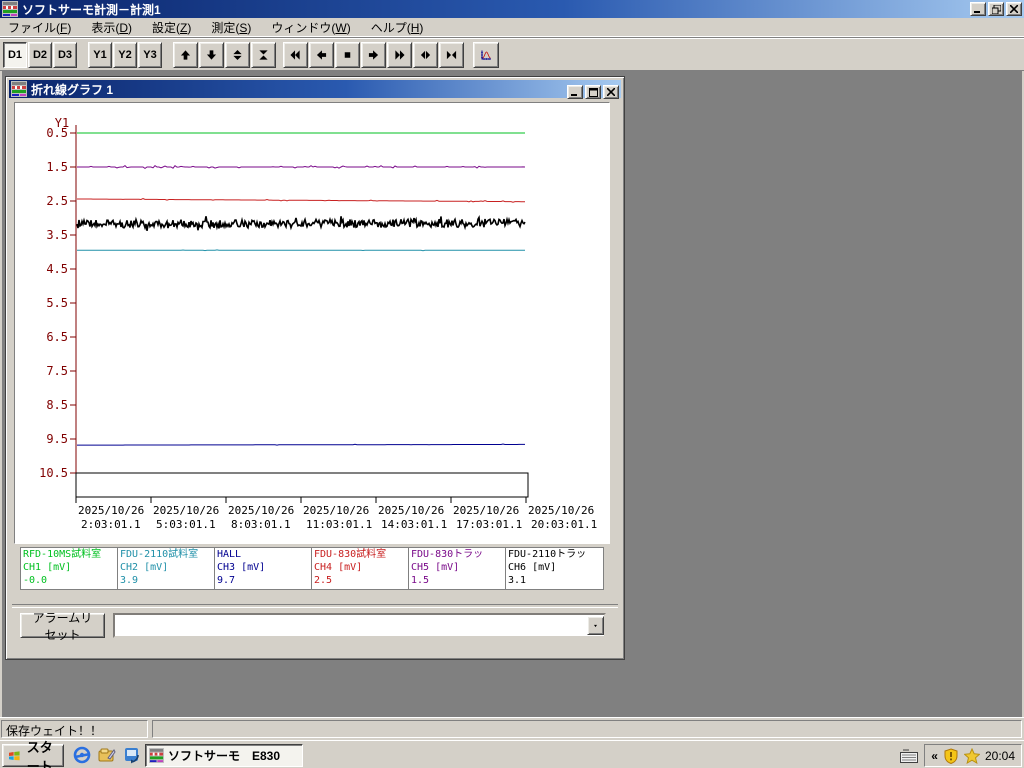 This screenshot has height=768, width=1024. What do you see at coordinates (62, 626) in the screenshot?
I see `alarm-reset-button: アラームリセット` at bounding box center [62, 626].